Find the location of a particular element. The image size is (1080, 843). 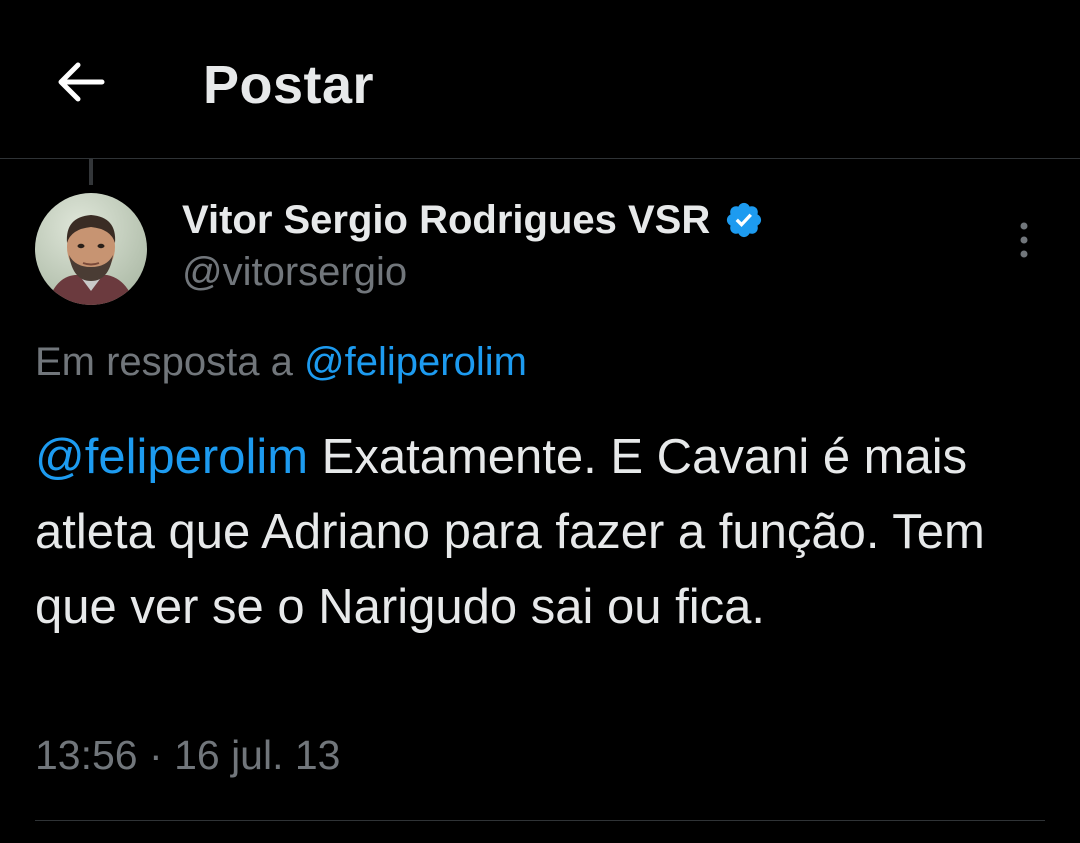

reply-prefix: Em resposta a is located at coordinates (164, 362).